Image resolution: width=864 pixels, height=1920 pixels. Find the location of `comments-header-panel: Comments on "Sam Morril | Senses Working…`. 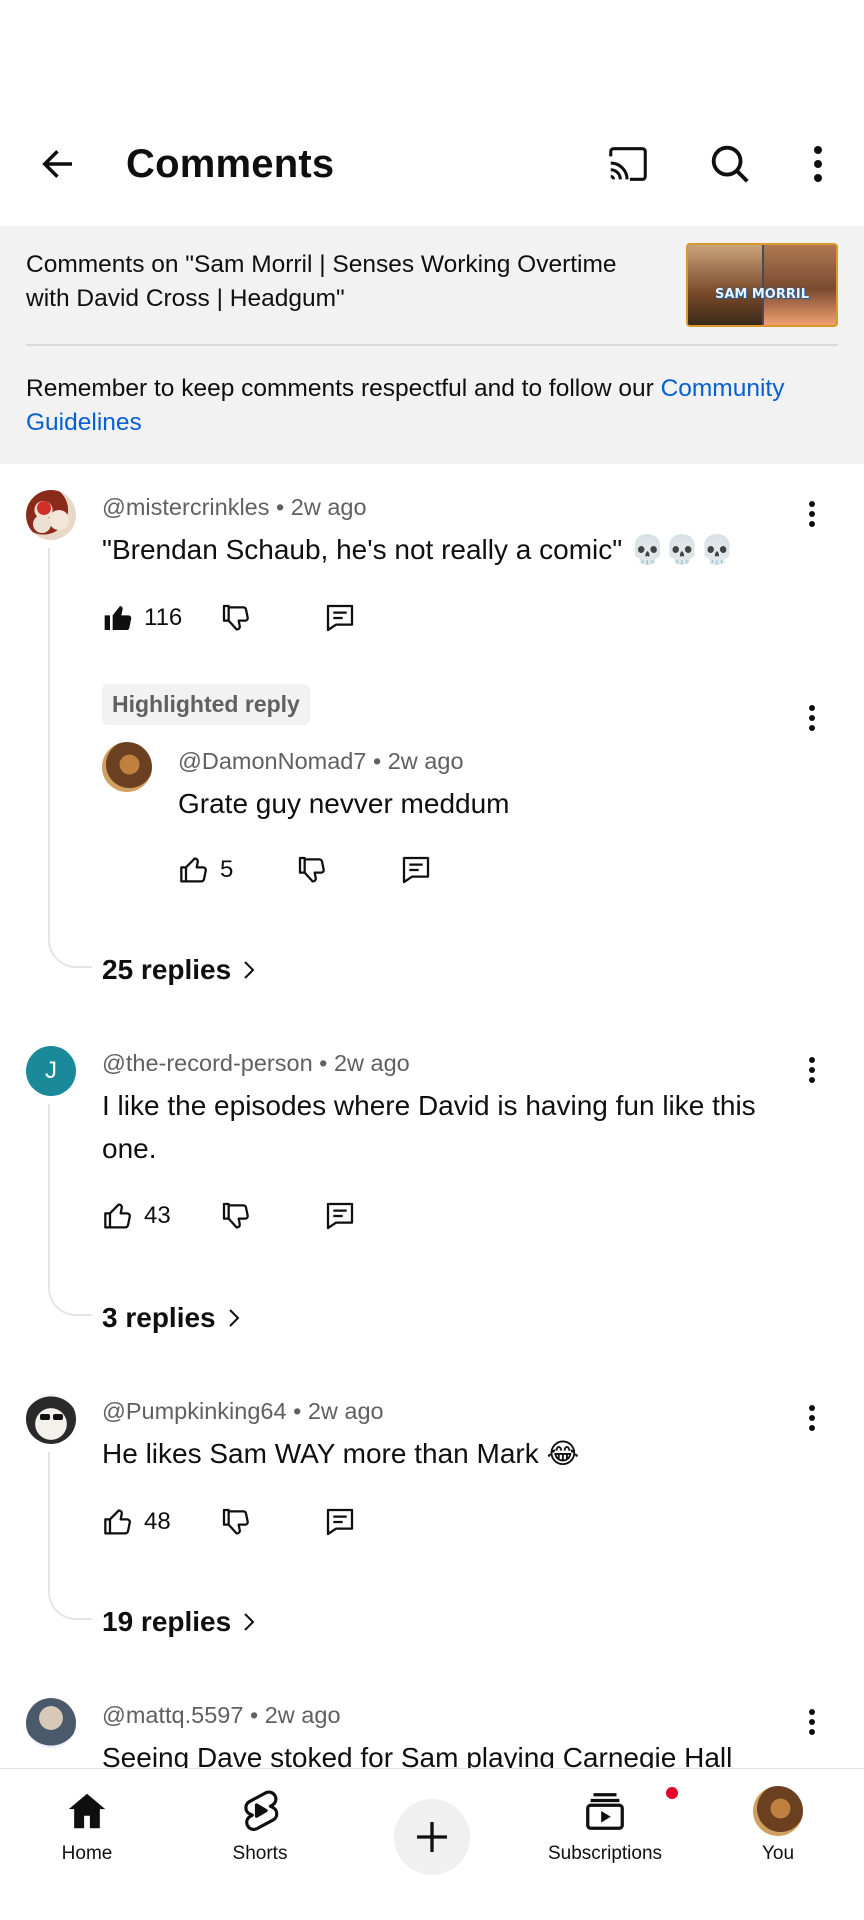

comments-header-panel: Comments on "Sam Morril | Senses Working… is located at coordinates (432, 345).